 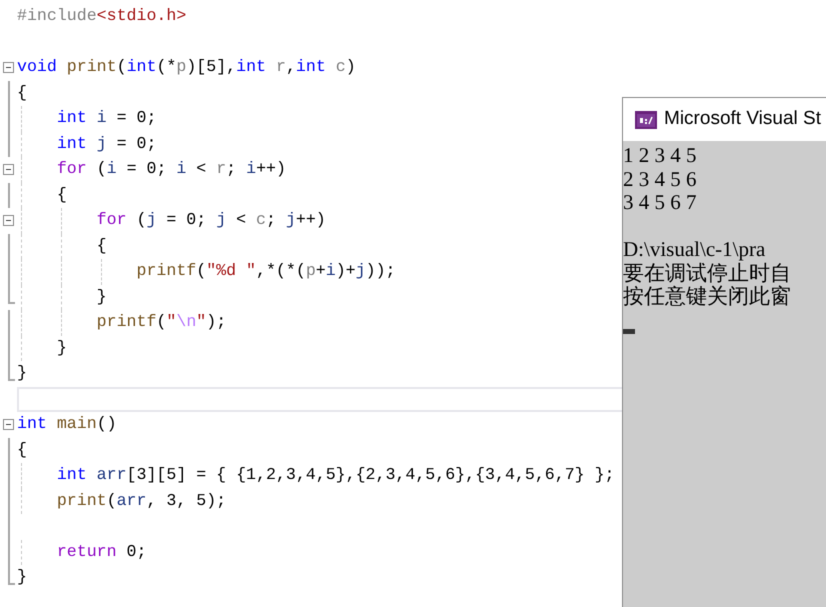 I want to click on console-output-line: 3 4 5 6 7, so click(x=660, y=202).